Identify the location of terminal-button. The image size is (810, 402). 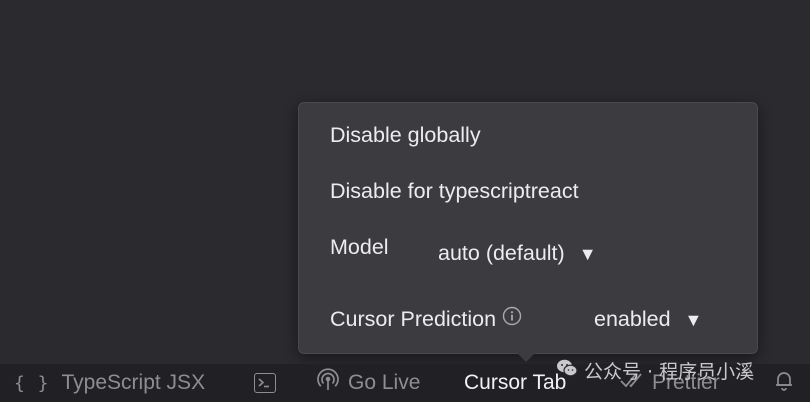
(265, 383).